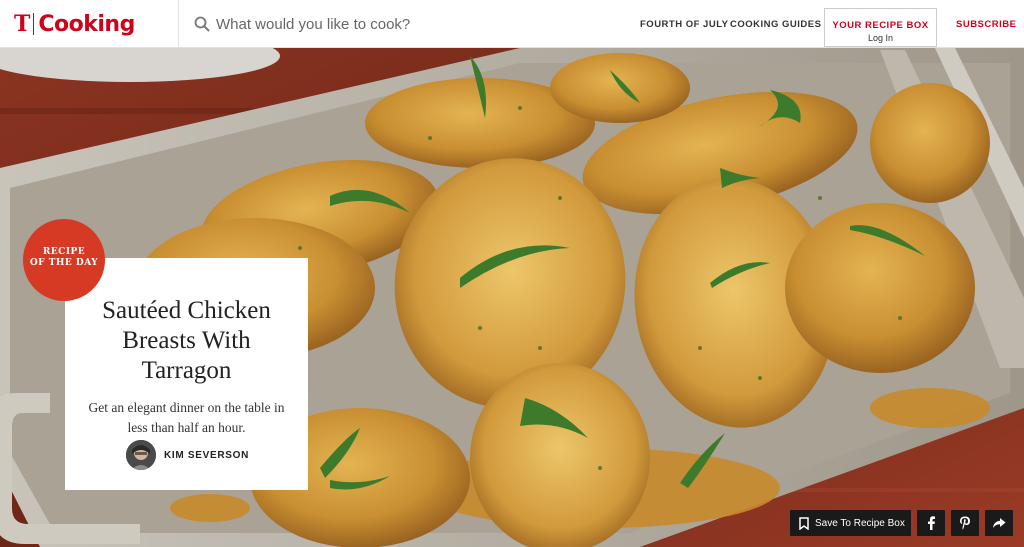 This screenshot has width=1024, height=547. What do you see at coordinates (186, 341) in the screenshot?
I see `recipe-title: Sautéed Chicken Breasts With Tarragon` at bounding box center [186, 341].